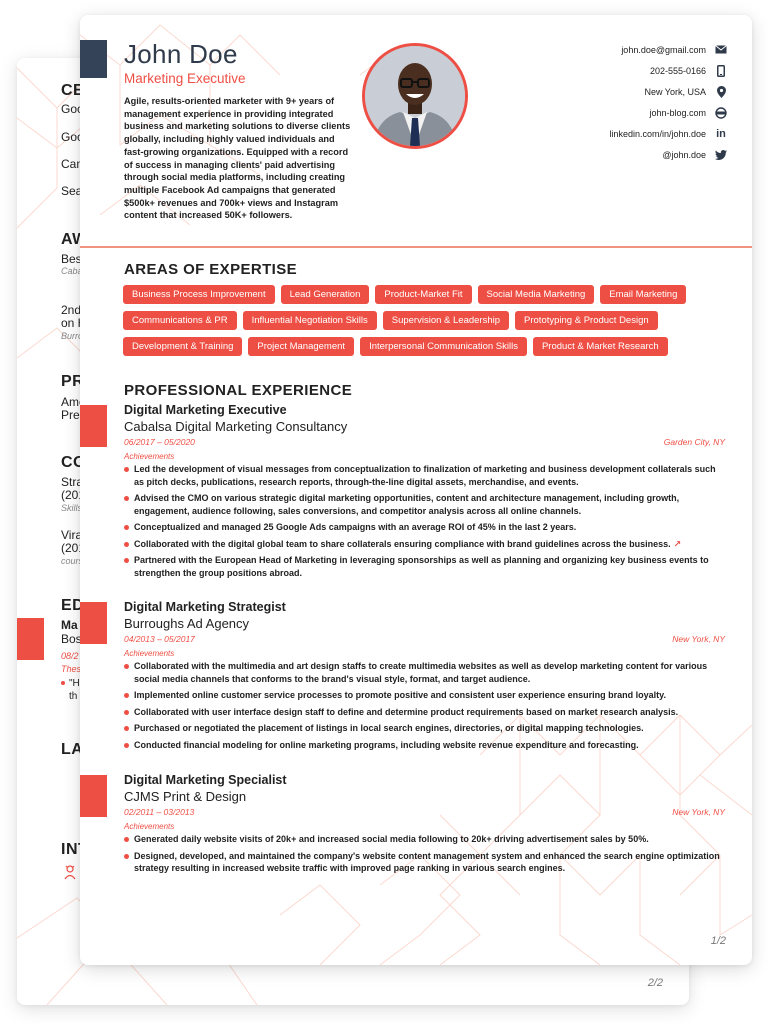 The height and width of the screenshot is (1024, 768). Describe the element at coordinates (721, 49) in the screenshot. I see `email-icon` at that location.